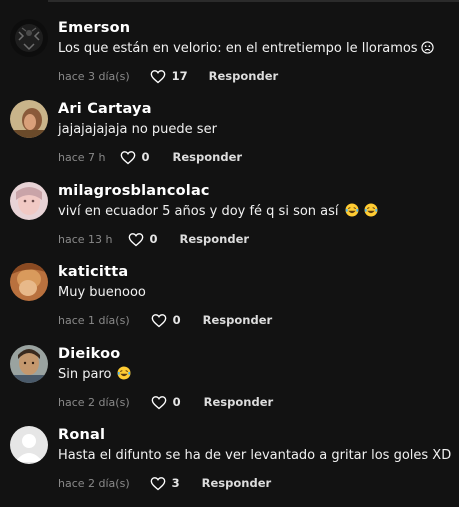 This screenshot has height=507, width=459. I want to click on comment-username: Emerson, so click(94, 28).